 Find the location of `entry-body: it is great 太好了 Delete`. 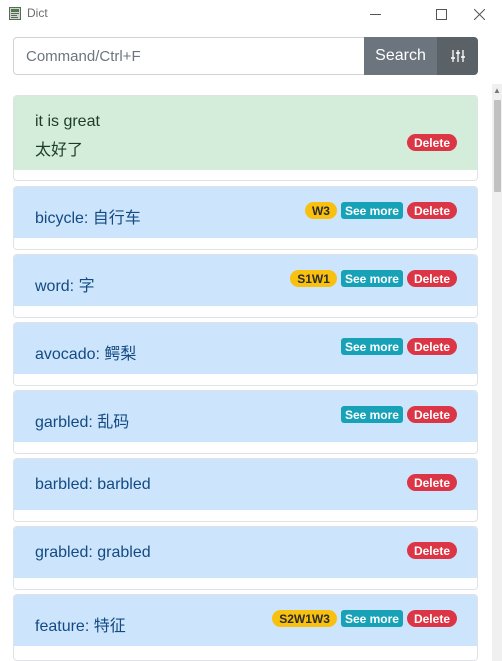

entry-body: it is great 太好了 Delete is located at coordinates (245, 133).